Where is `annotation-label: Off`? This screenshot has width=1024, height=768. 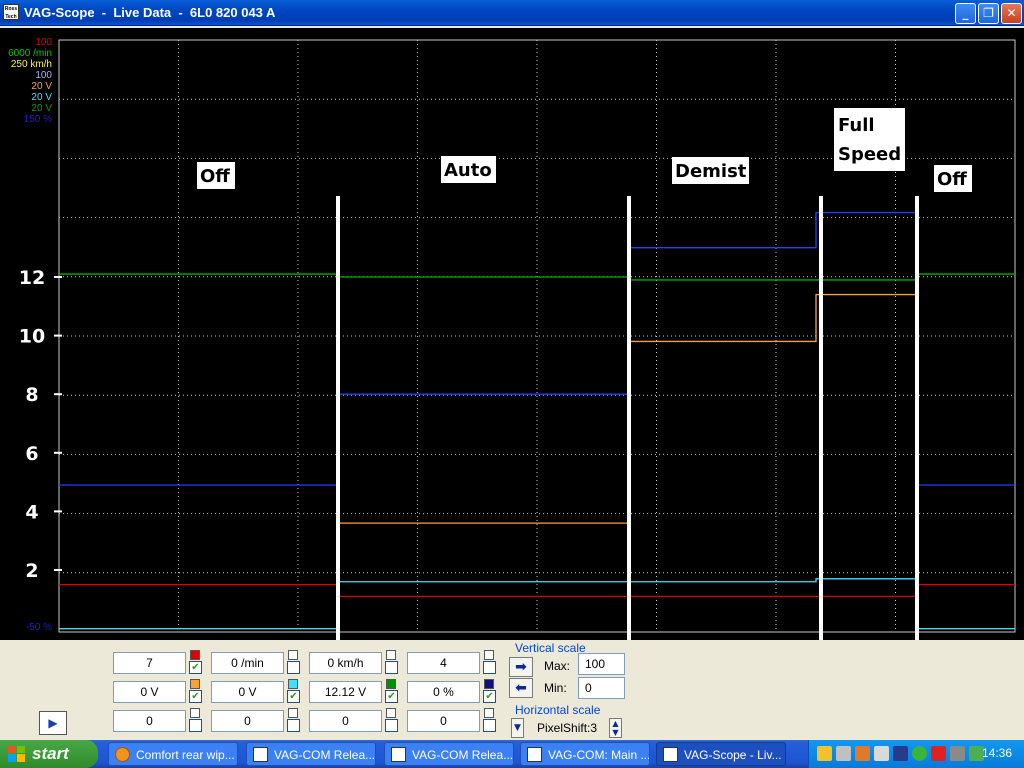
annotation-label: Off is located at coordinates (216, 175).